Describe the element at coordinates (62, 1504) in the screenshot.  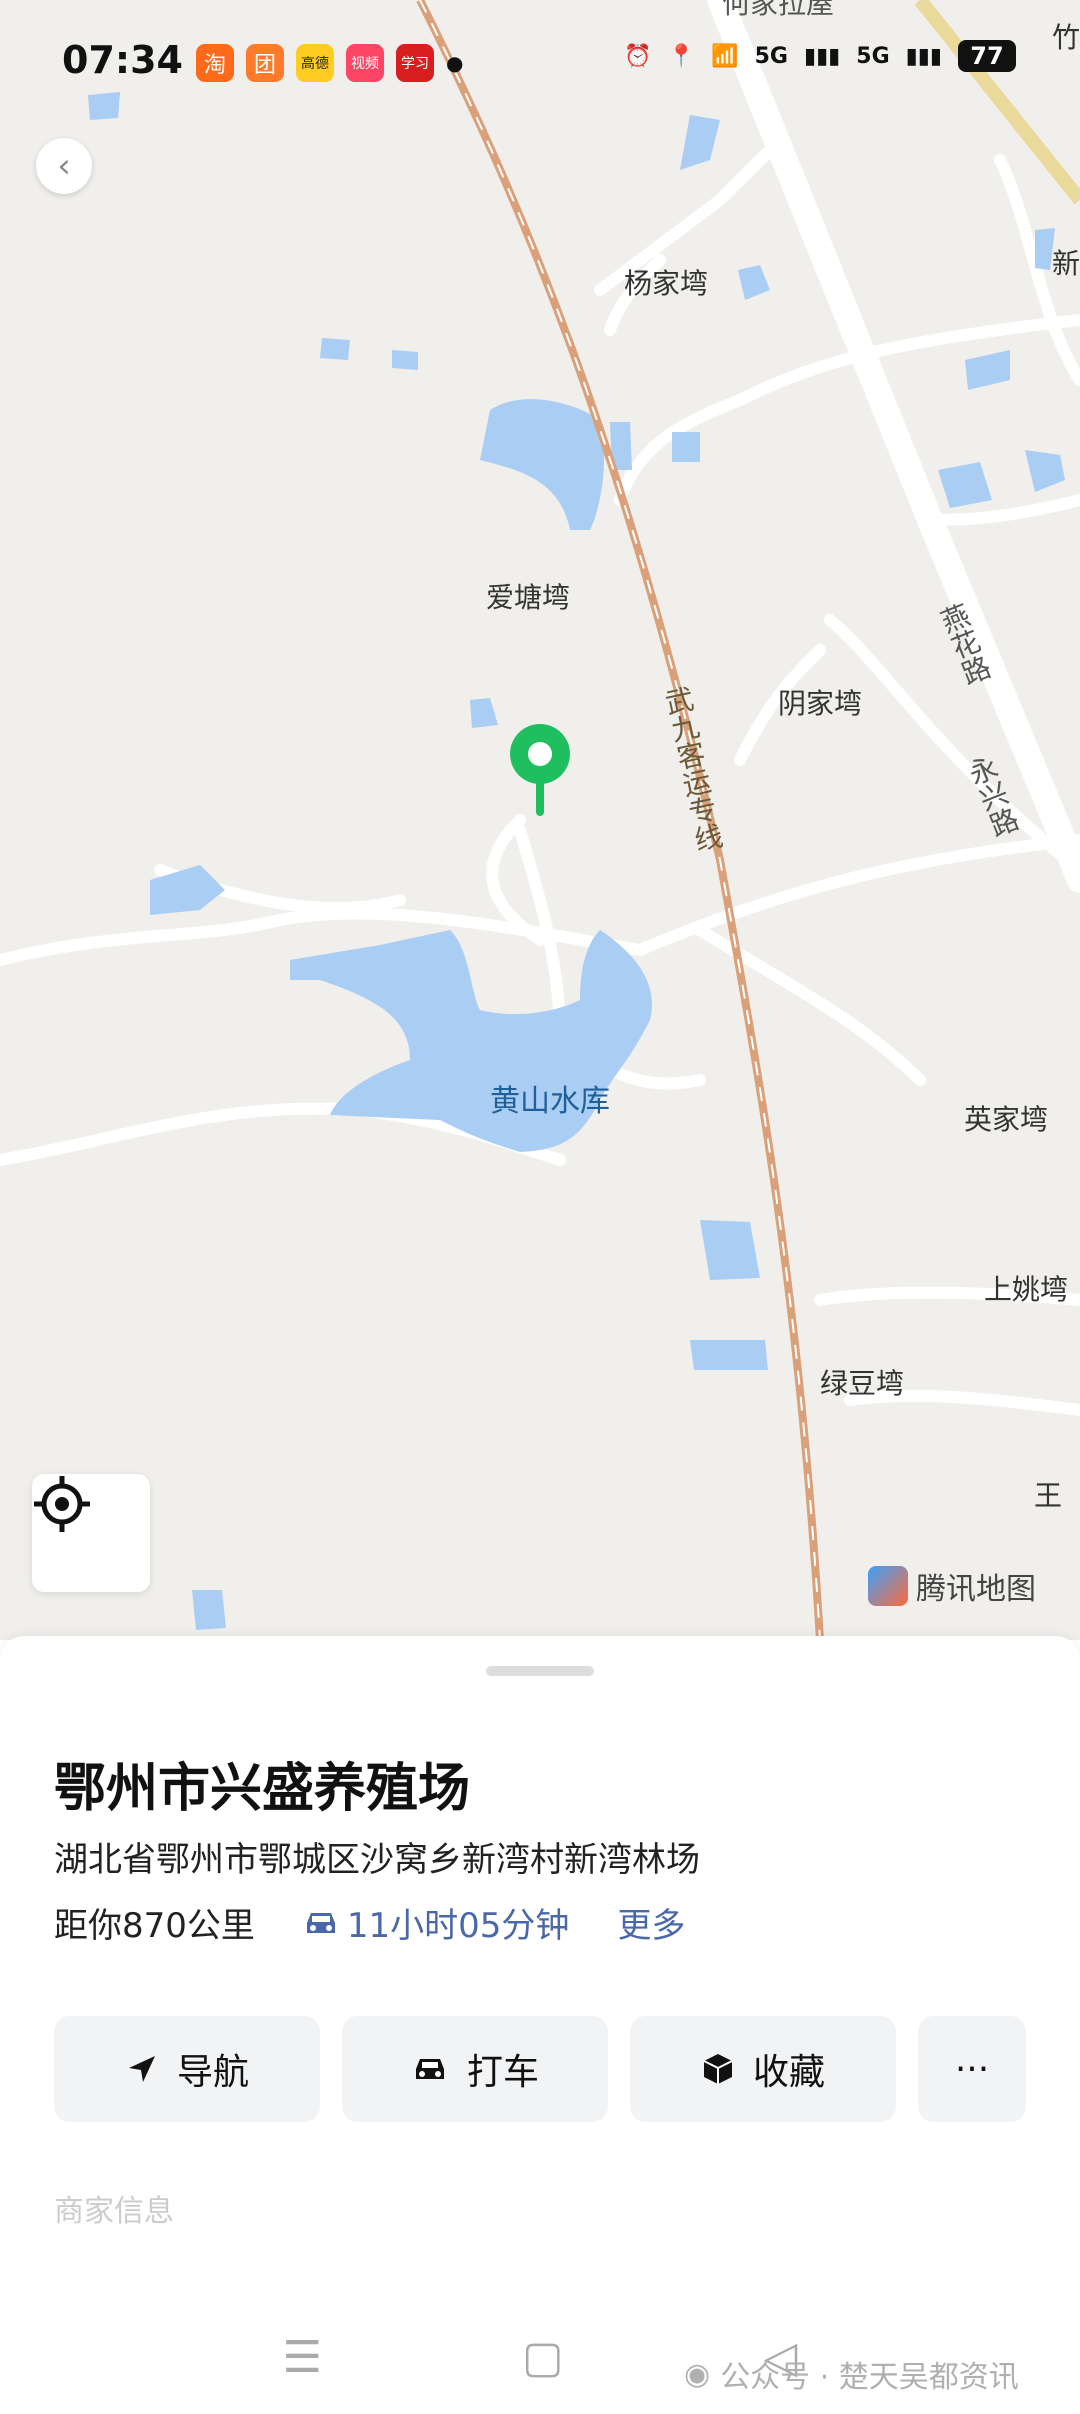
I see `crosshair-icon` at that location.